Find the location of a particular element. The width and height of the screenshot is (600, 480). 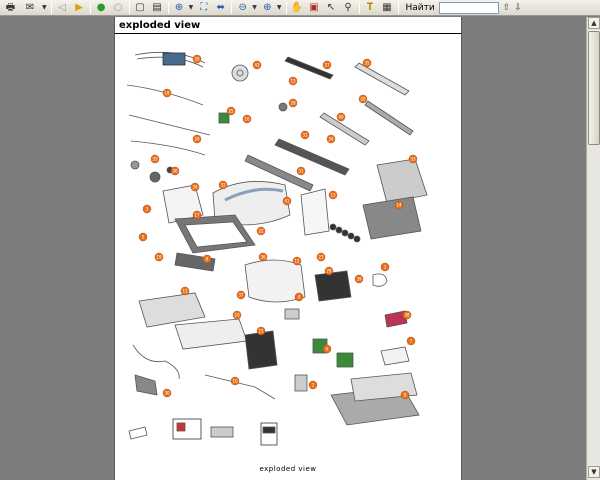

callout-number: 26 is located at coordinates (197, 59).